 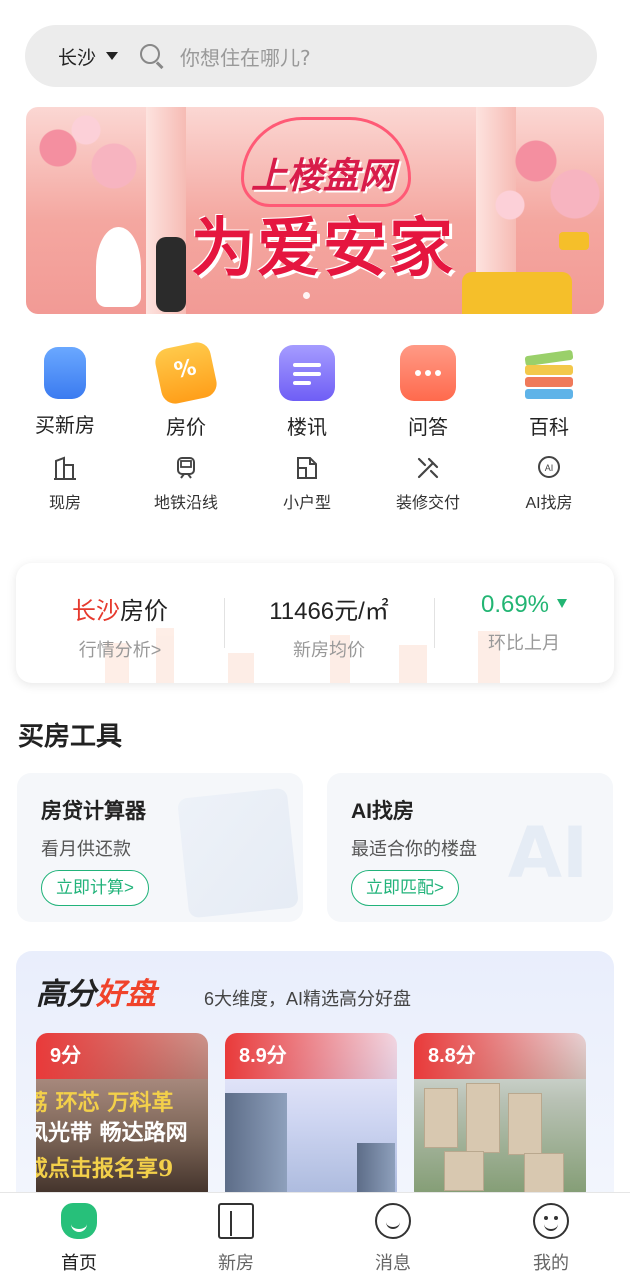 I want to click on ai-house-finder-card: AI AI找房 最适合你的楼盘 立即匹配>, so click(x=470, y=847).